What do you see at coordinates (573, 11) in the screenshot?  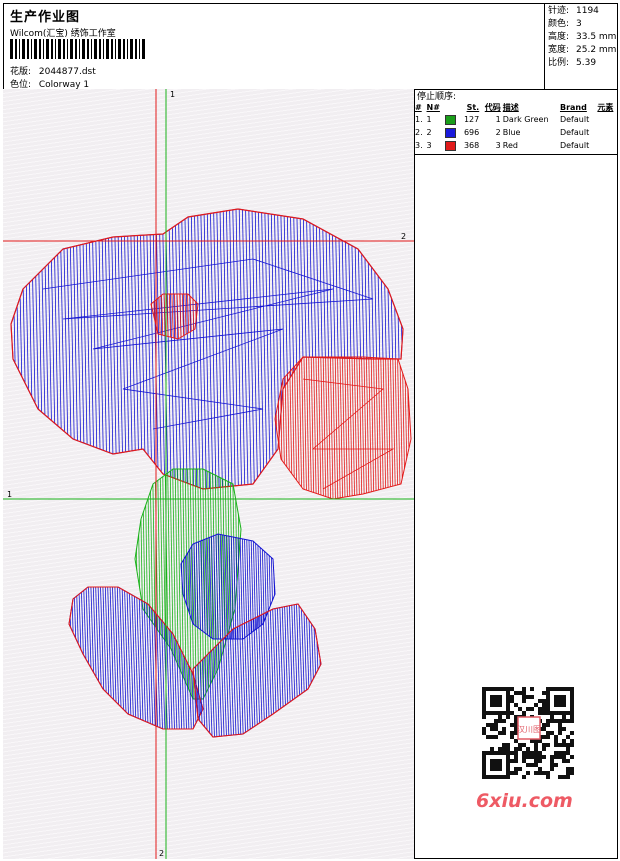 I see `stat-stitches: 针迹: 1194` at bounding box center [573, 11].